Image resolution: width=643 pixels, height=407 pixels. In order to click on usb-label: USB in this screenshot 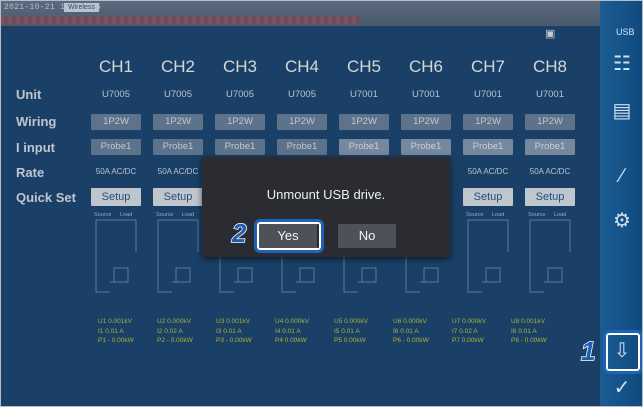, I will do `click(625, 32)`.